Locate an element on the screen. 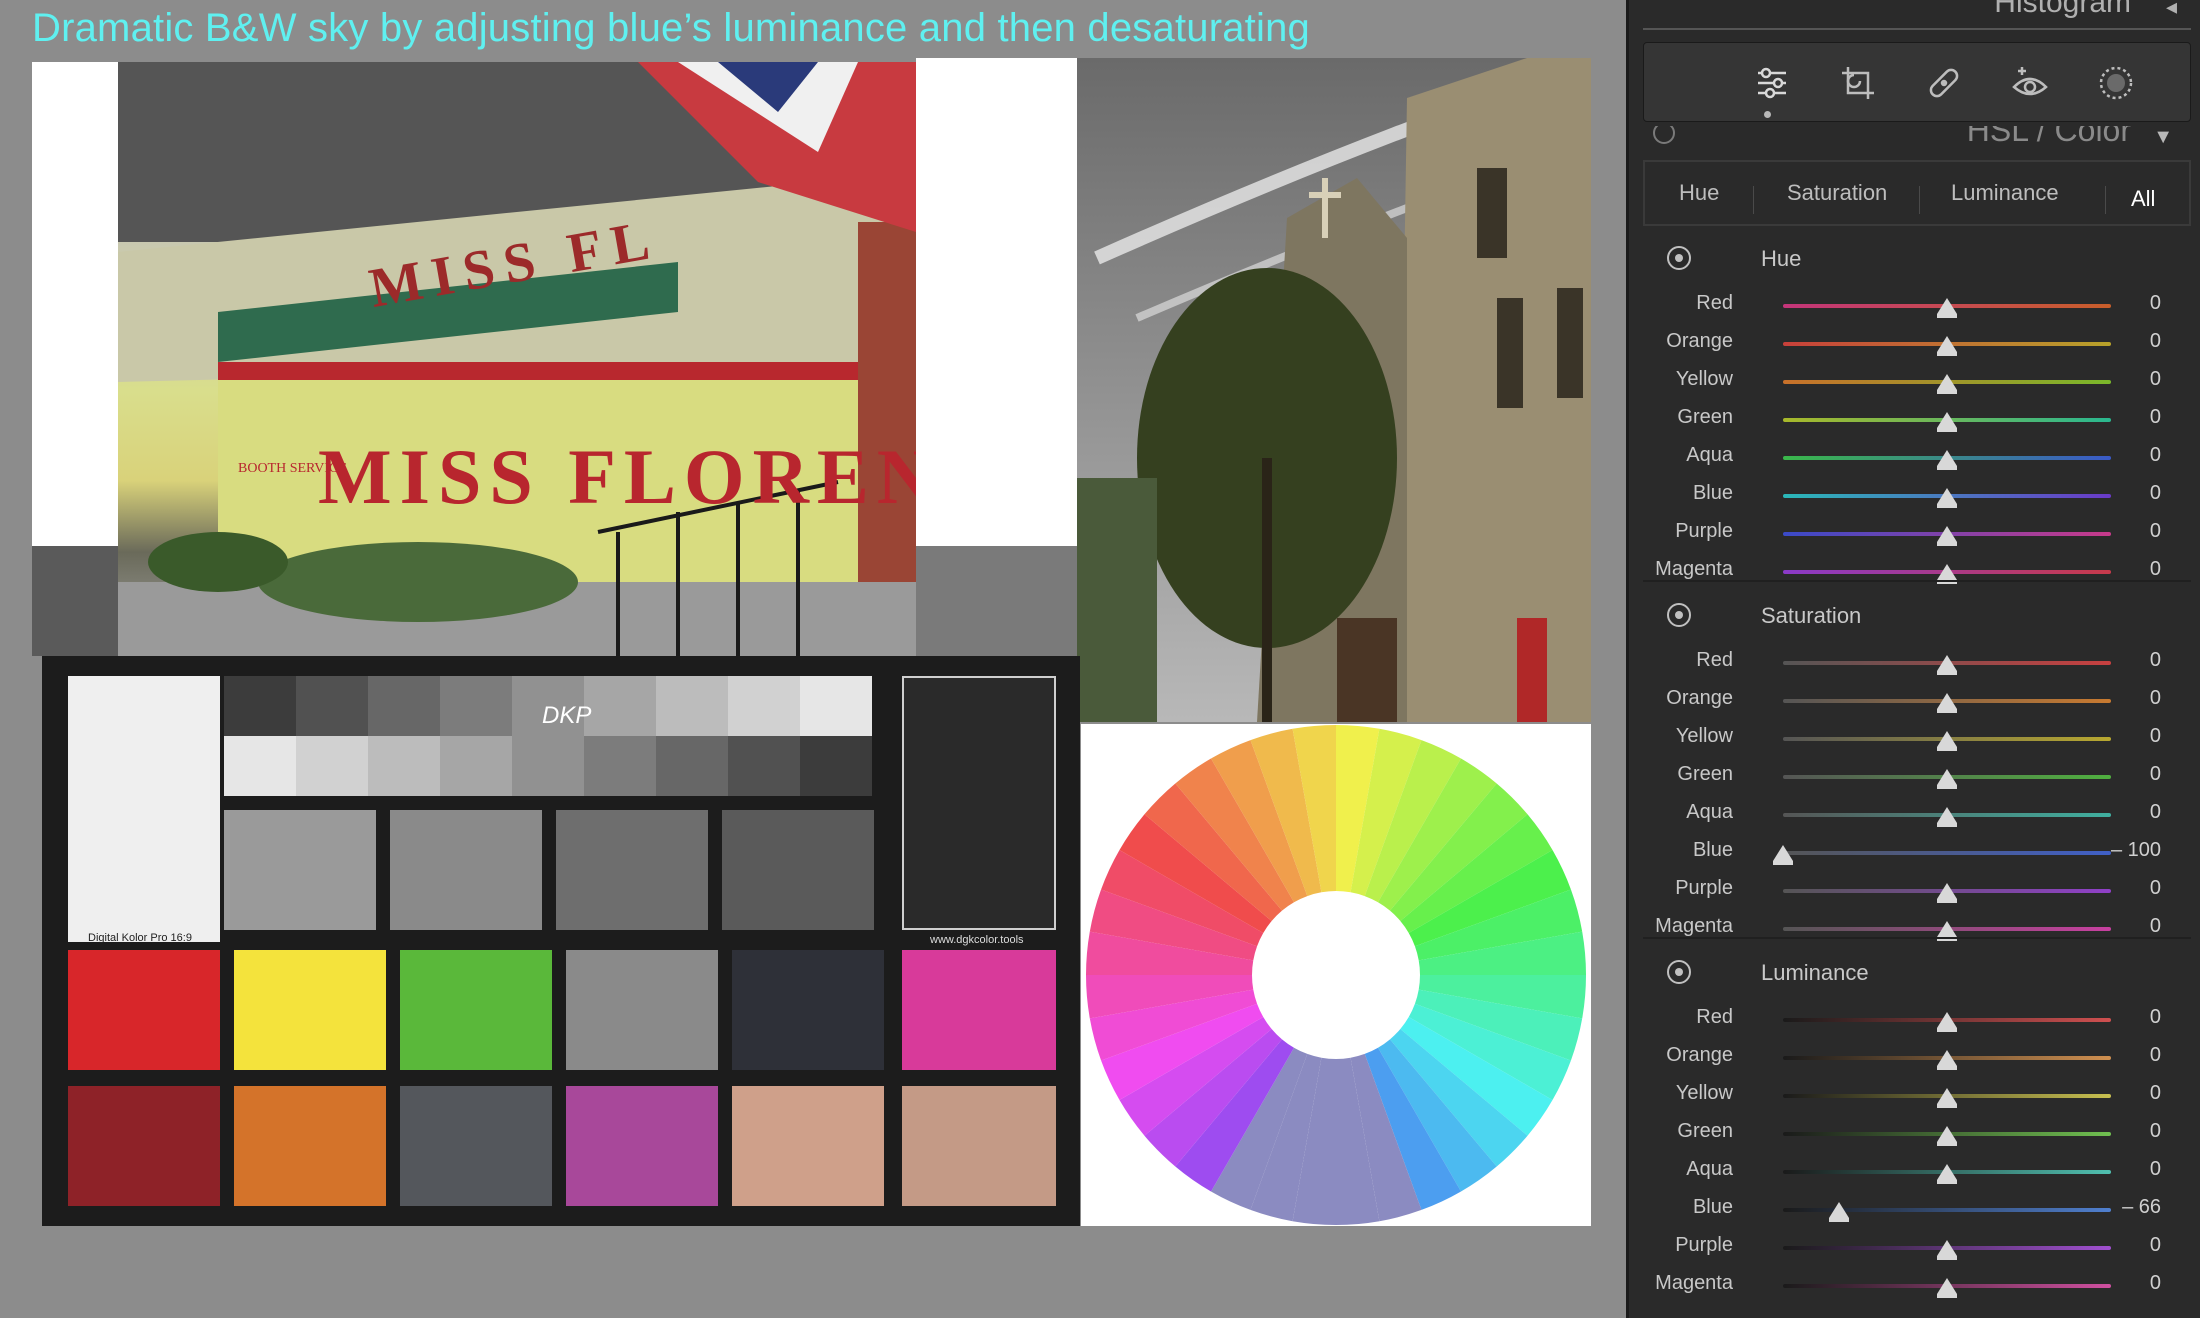 This screenshot has width=2200, height=1318. white-patch is located at coordinates (144, 809).